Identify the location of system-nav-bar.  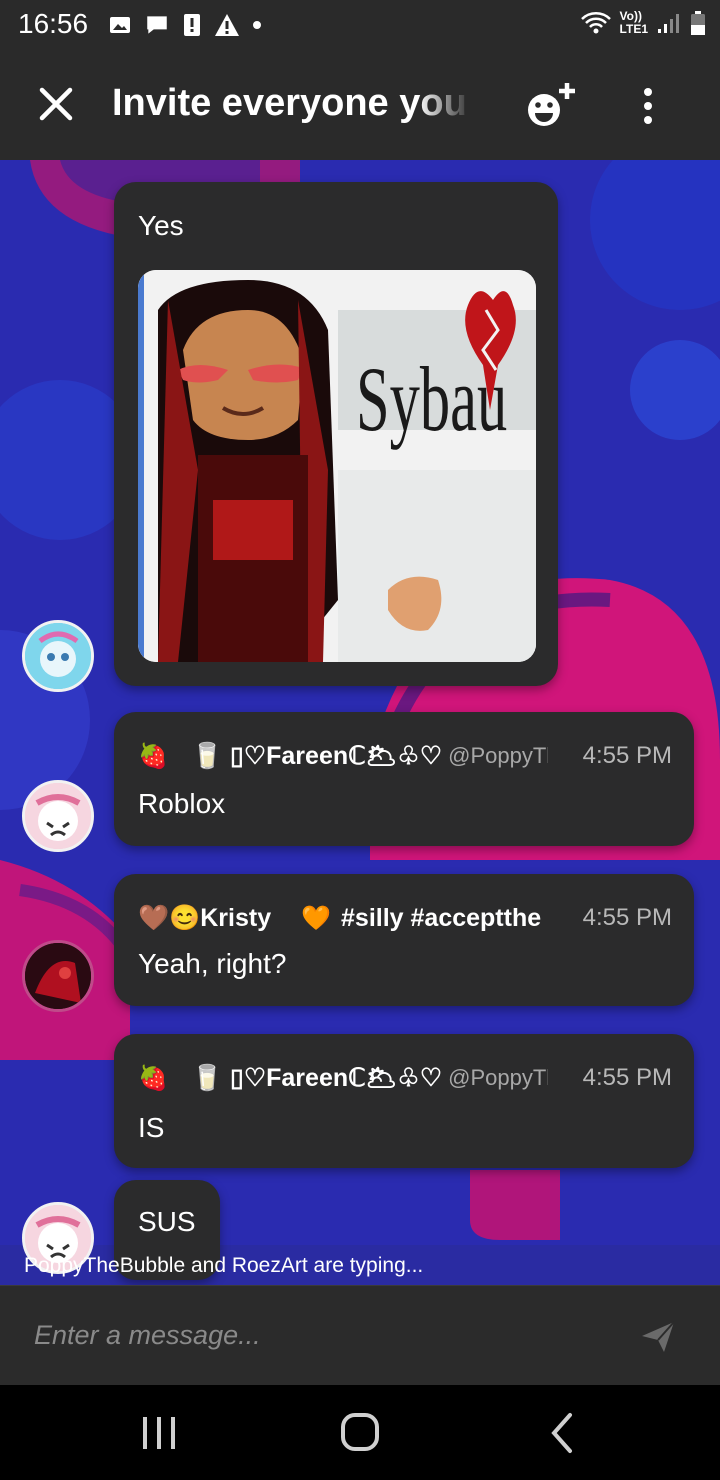
(360, 1432).